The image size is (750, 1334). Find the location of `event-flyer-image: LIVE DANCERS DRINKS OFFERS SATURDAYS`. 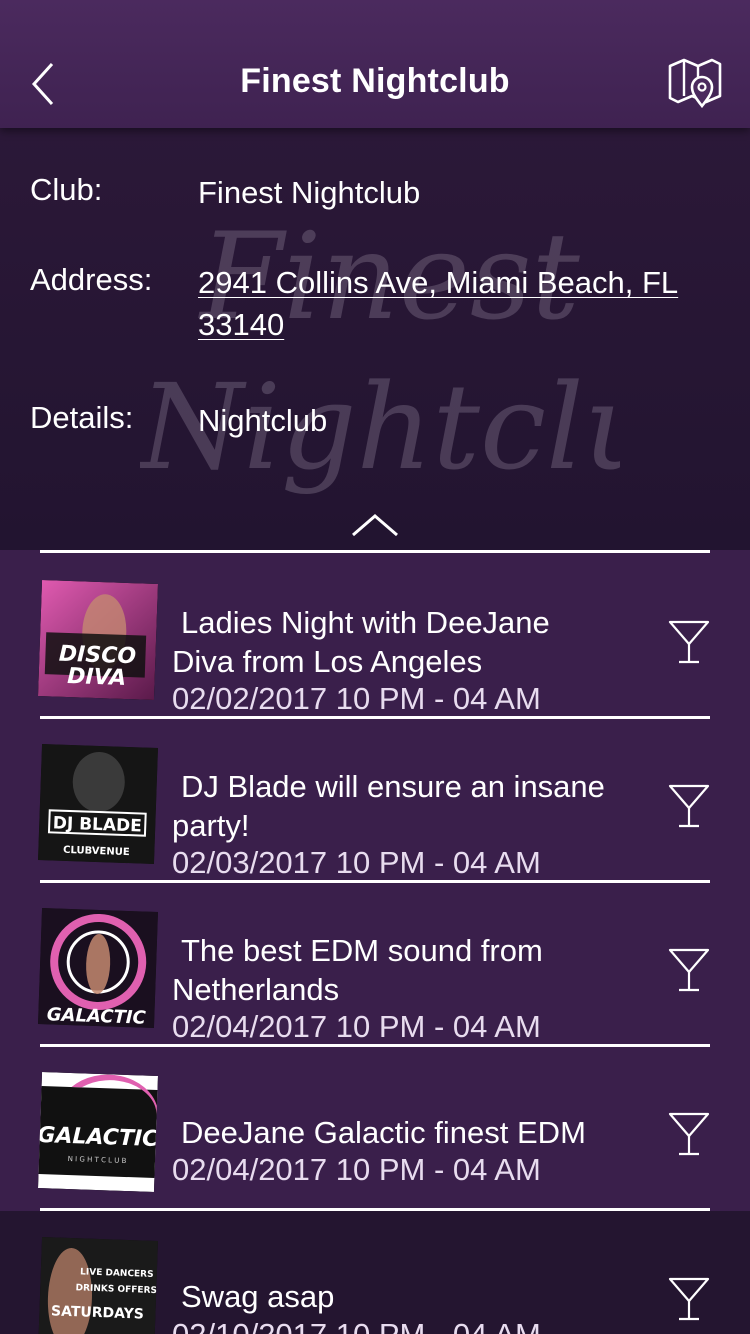

event-flyer-image: LIVE DANCERS DRINKS OFFERS SATURDAYS is located at coordinates (98, 1285).